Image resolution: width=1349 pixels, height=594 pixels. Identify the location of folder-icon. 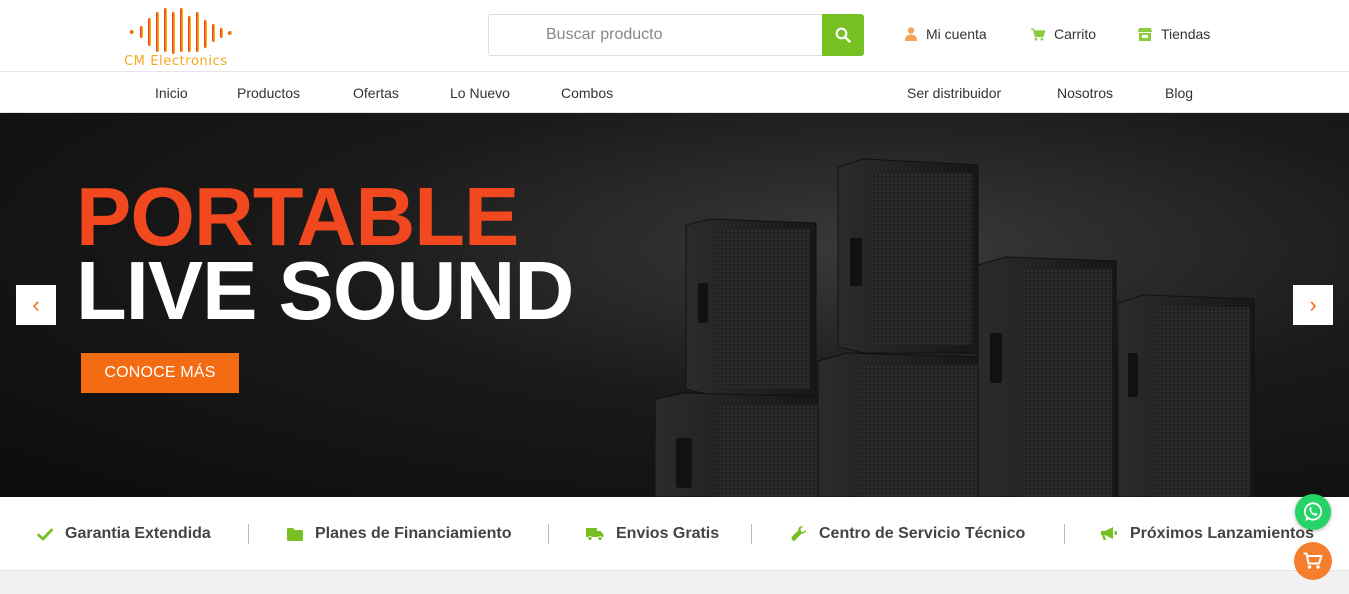
(295, 534).